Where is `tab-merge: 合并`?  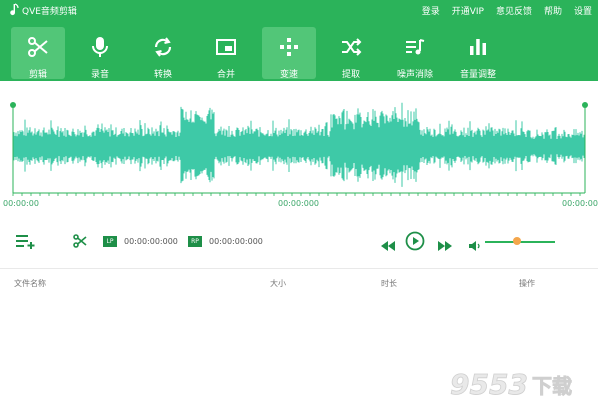
tab-merge: 合并 is located at coordinates (226, 53).